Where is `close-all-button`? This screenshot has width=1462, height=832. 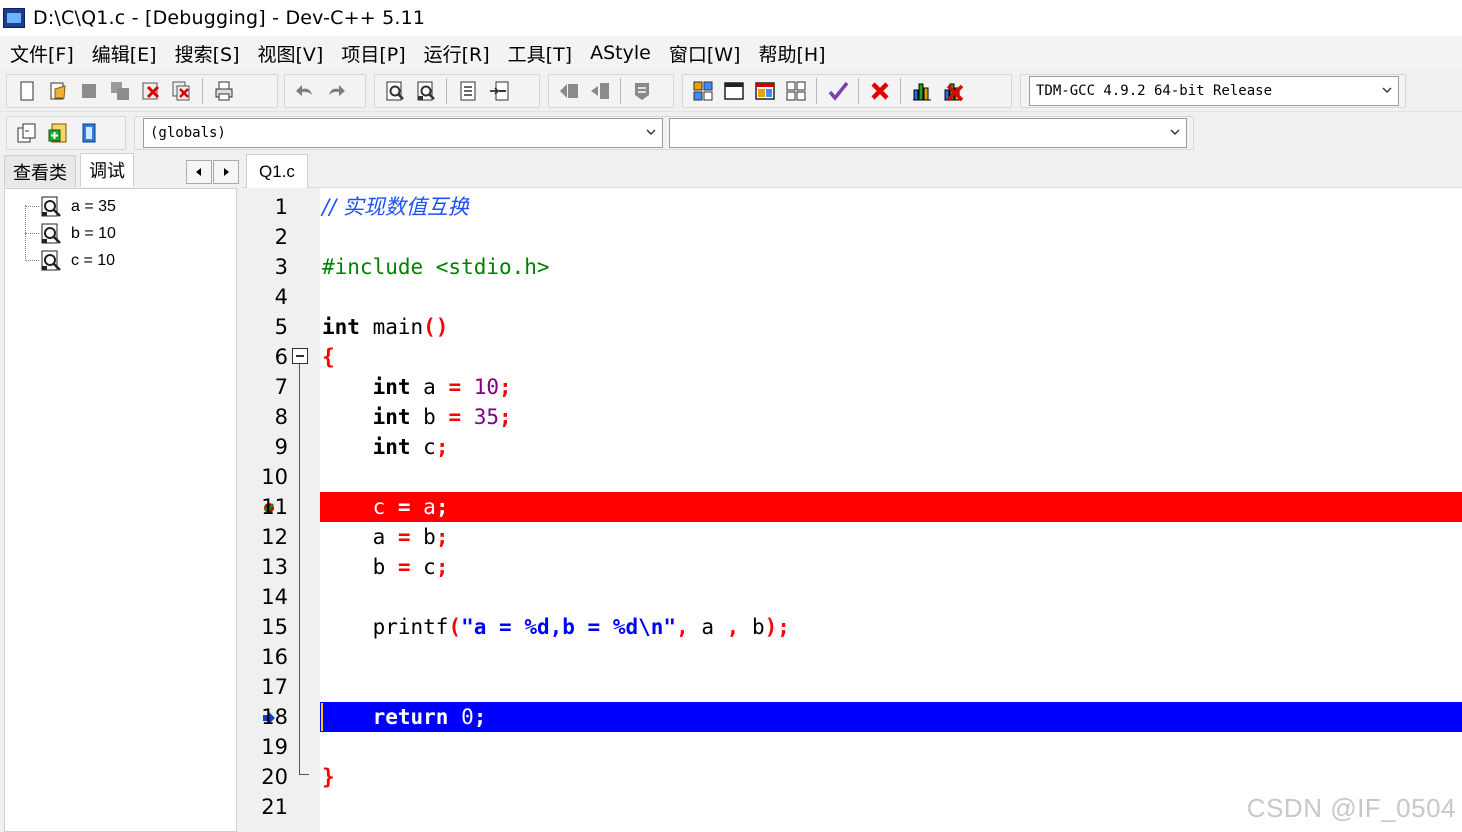
close-all-button is located at coordinates (181, 91).